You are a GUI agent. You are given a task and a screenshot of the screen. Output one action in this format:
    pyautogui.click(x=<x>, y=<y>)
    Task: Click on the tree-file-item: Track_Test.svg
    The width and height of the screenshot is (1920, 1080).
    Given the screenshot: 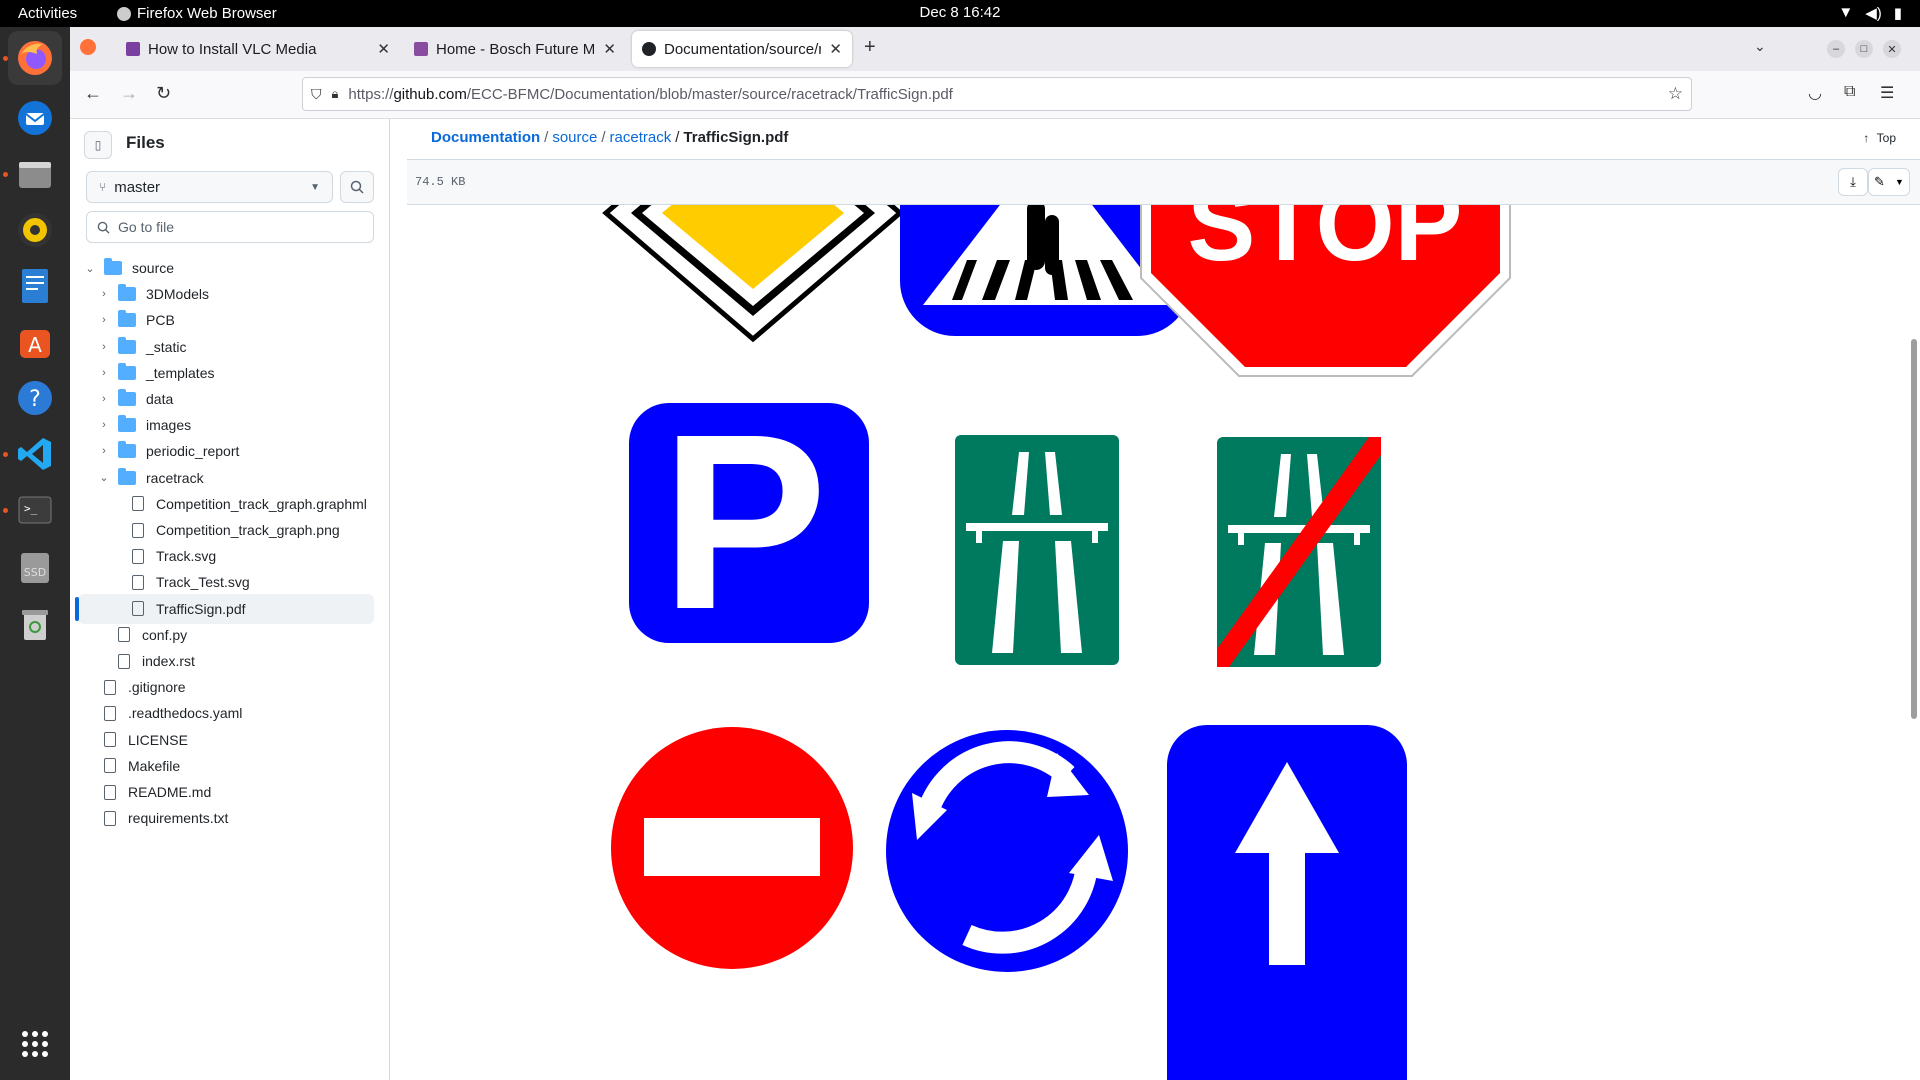 What is the action you would take?
    pyautogui.click(x=226, y=582)
    